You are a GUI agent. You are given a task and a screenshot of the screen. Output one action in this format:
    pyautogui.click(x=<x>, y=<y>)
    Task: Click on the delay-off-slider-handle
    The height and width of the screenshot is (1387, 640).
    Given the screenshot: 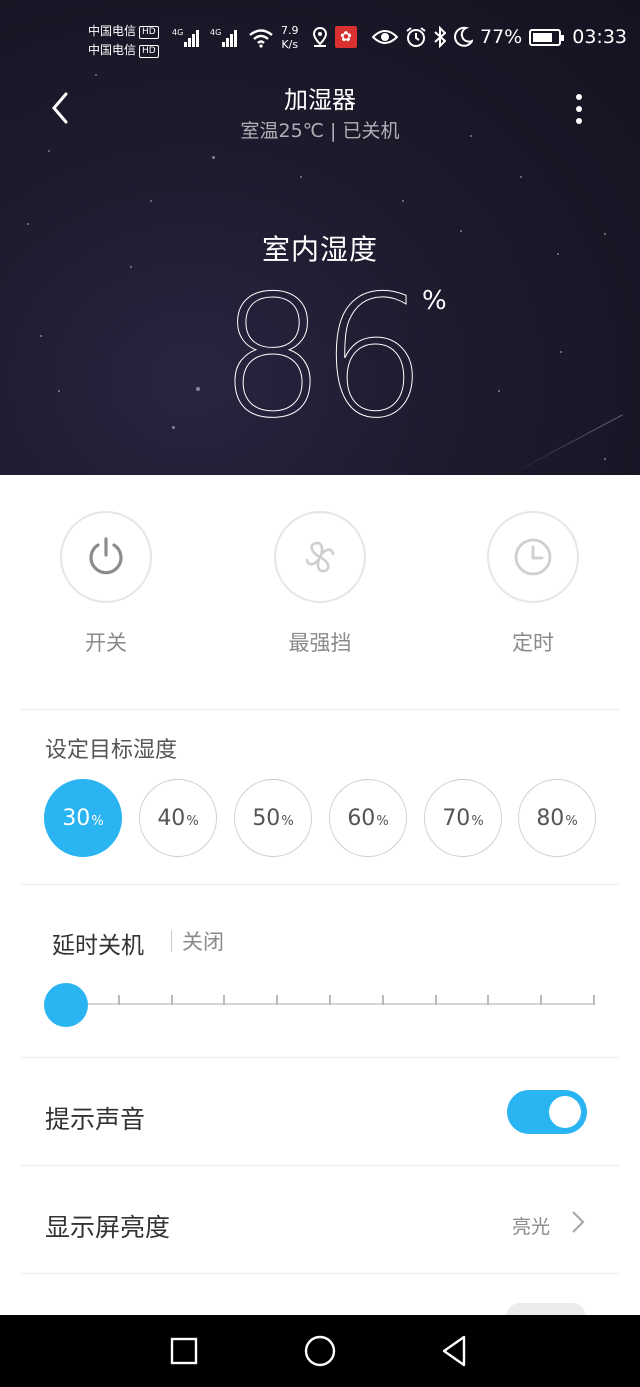 What is the action you would take?
    pyautogui.click(x=66, y=1005)
    